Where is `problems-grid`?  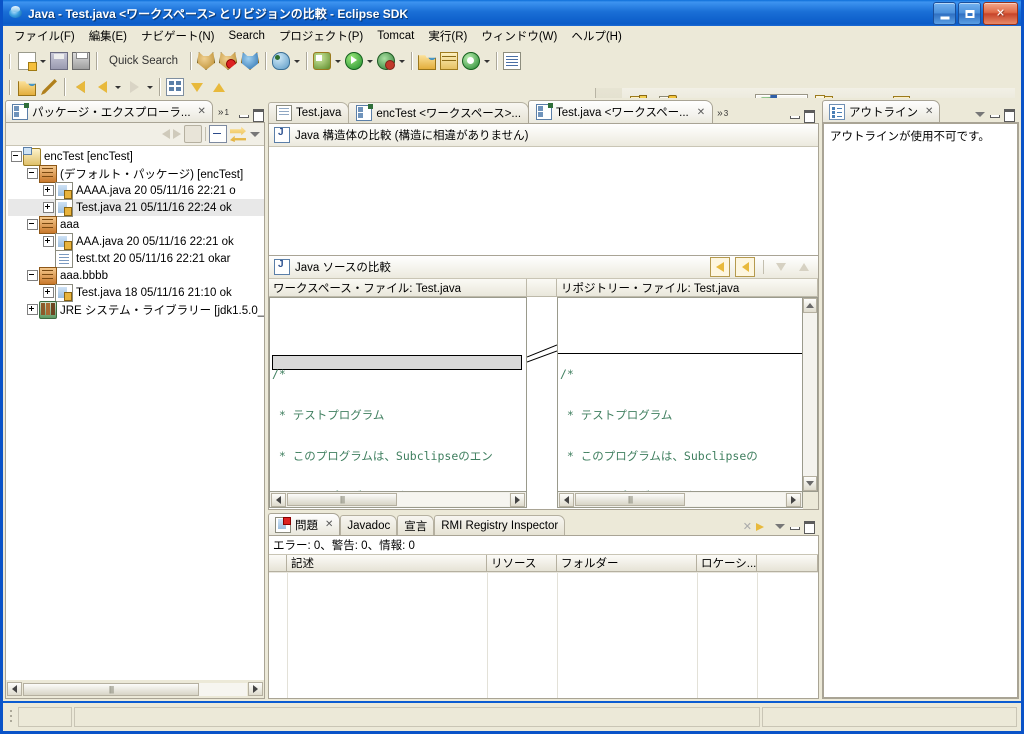 problems-grid is located at coordinates (543, 635).